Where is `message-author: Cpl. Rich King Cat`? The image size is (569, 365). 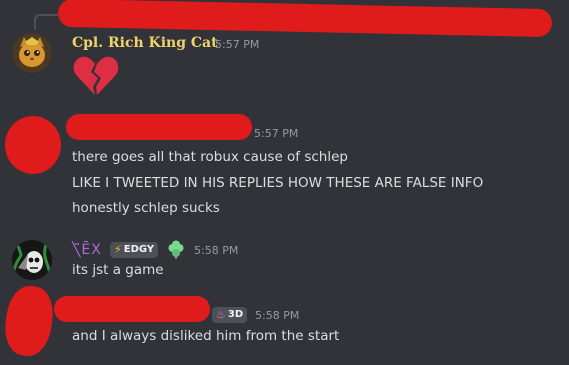
message-author: Cpl. Rich King Cat is located at coordinates (145, 43).